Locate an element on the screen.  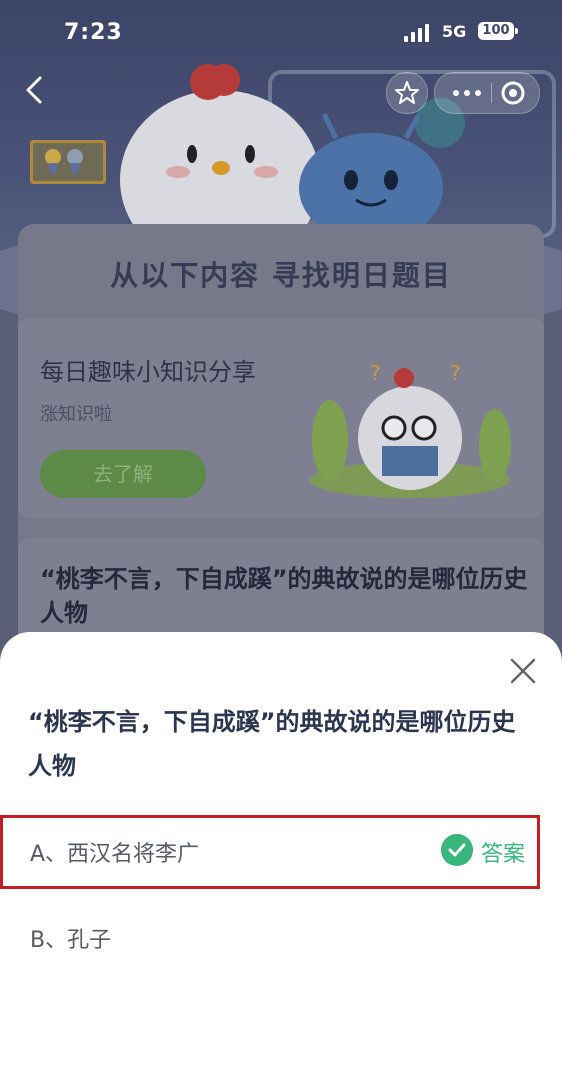
learn-more-button: 去了解 is located at coordinates (123, 474).